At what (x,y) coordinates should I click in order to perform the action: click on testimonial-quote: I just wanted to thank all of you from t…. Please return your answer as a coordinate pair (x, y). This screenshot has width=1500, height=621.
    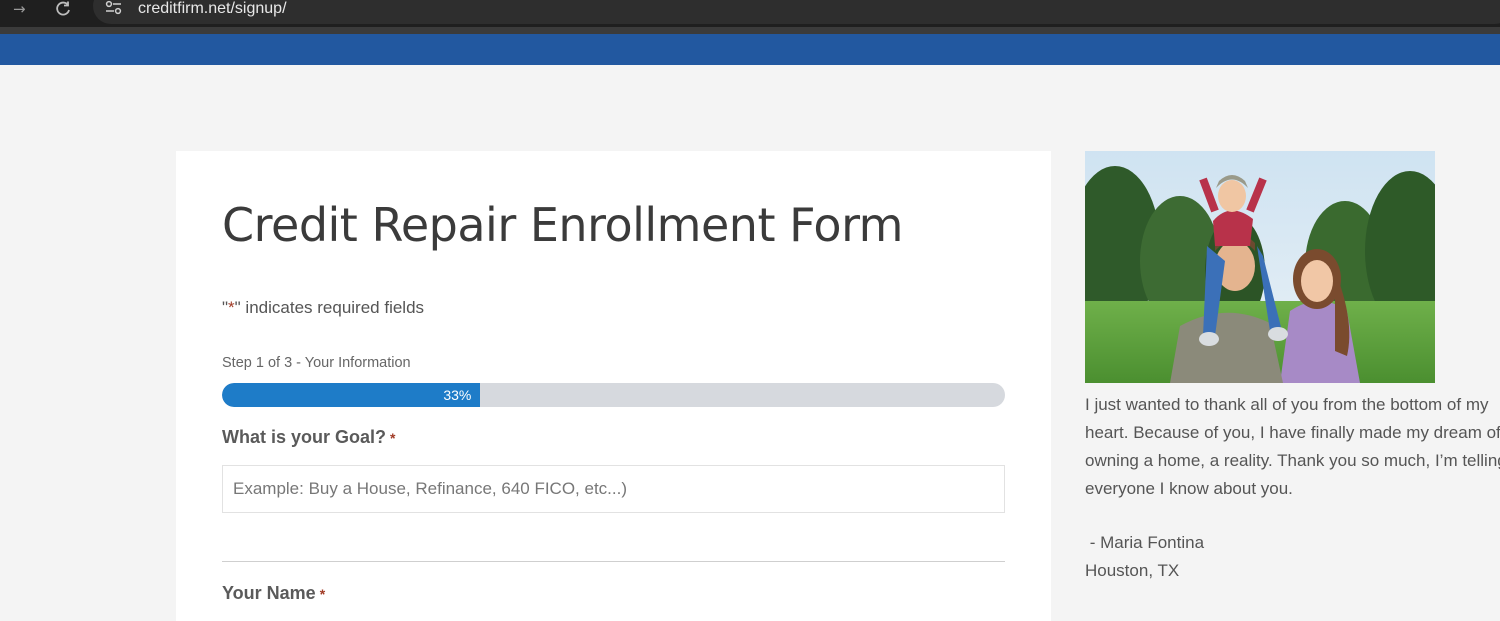
    Looking at the image, I should click on (1292, 447).